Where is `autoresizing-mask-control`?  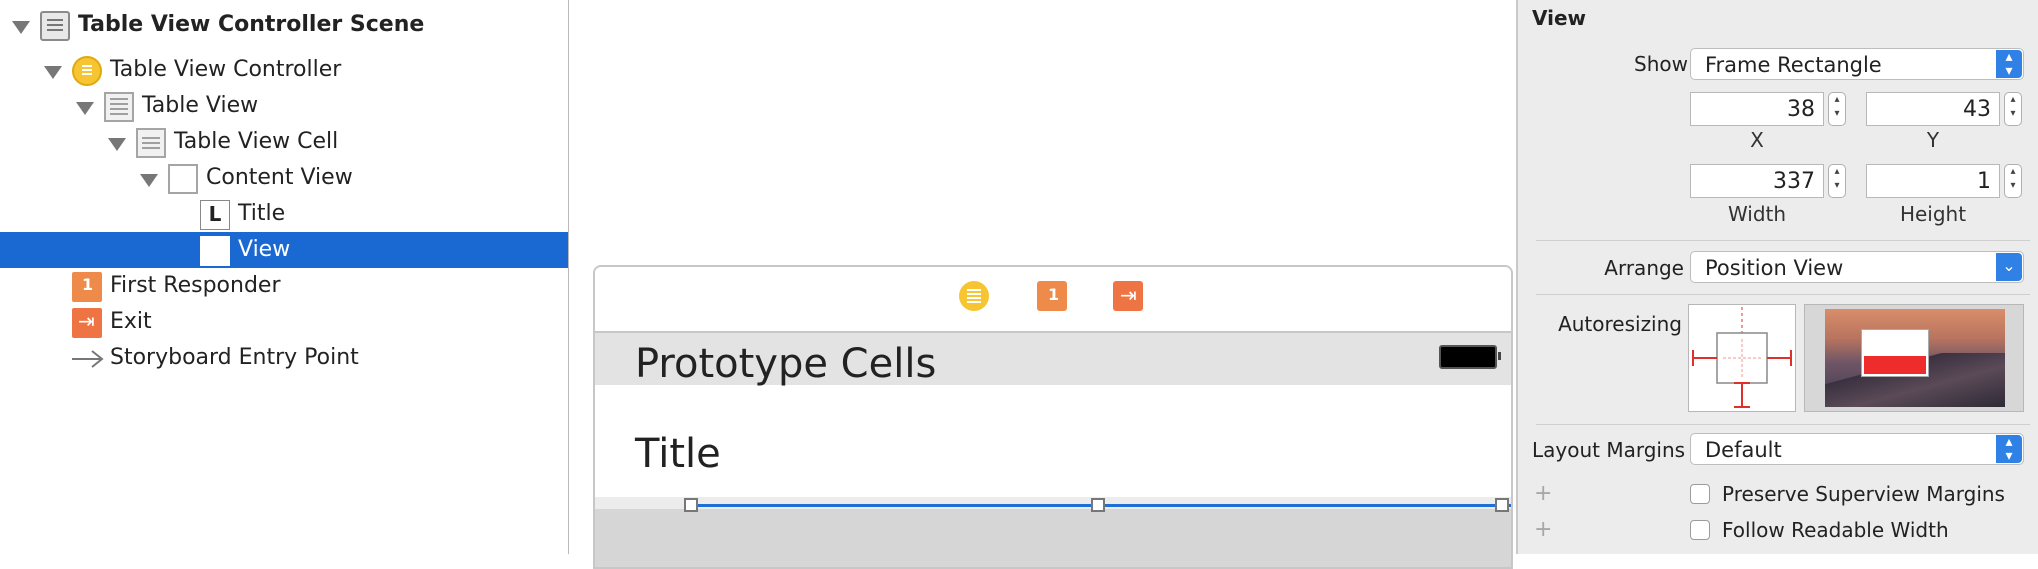
autoresizing-mask-control is located at coordinates (1742, 358).